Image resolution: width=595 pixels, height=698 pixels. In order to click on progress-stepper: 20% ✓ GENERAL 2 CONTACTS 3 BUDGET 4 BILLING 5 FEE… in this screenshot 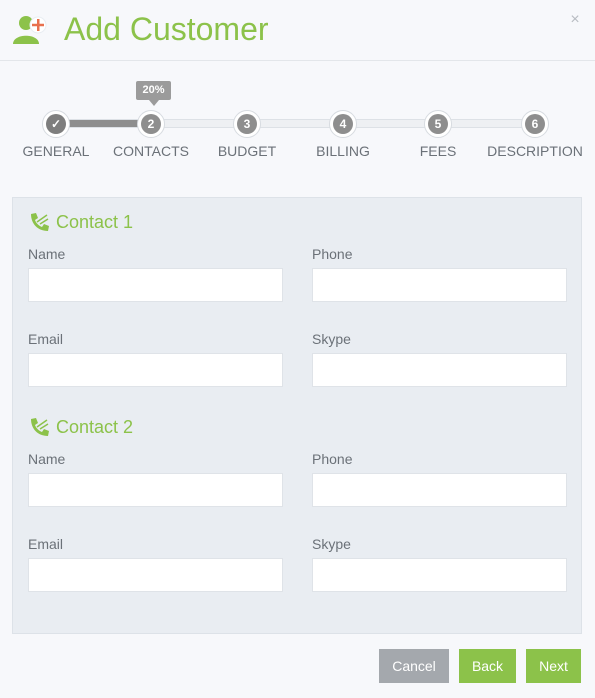, I will do `click(297, 125)`.